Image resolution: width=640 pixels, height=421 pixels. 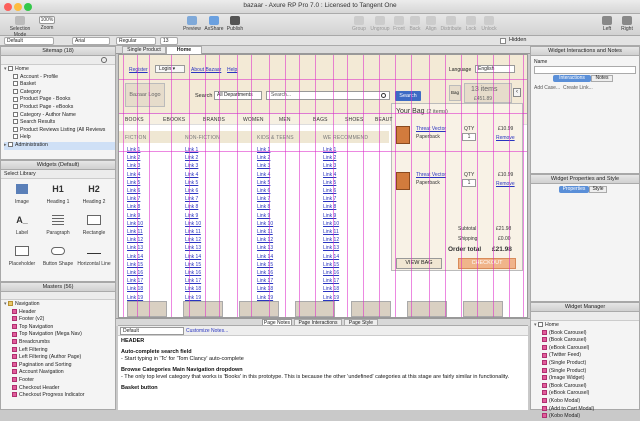 I want to click on search-button: Search, so click(x=408, y=96).